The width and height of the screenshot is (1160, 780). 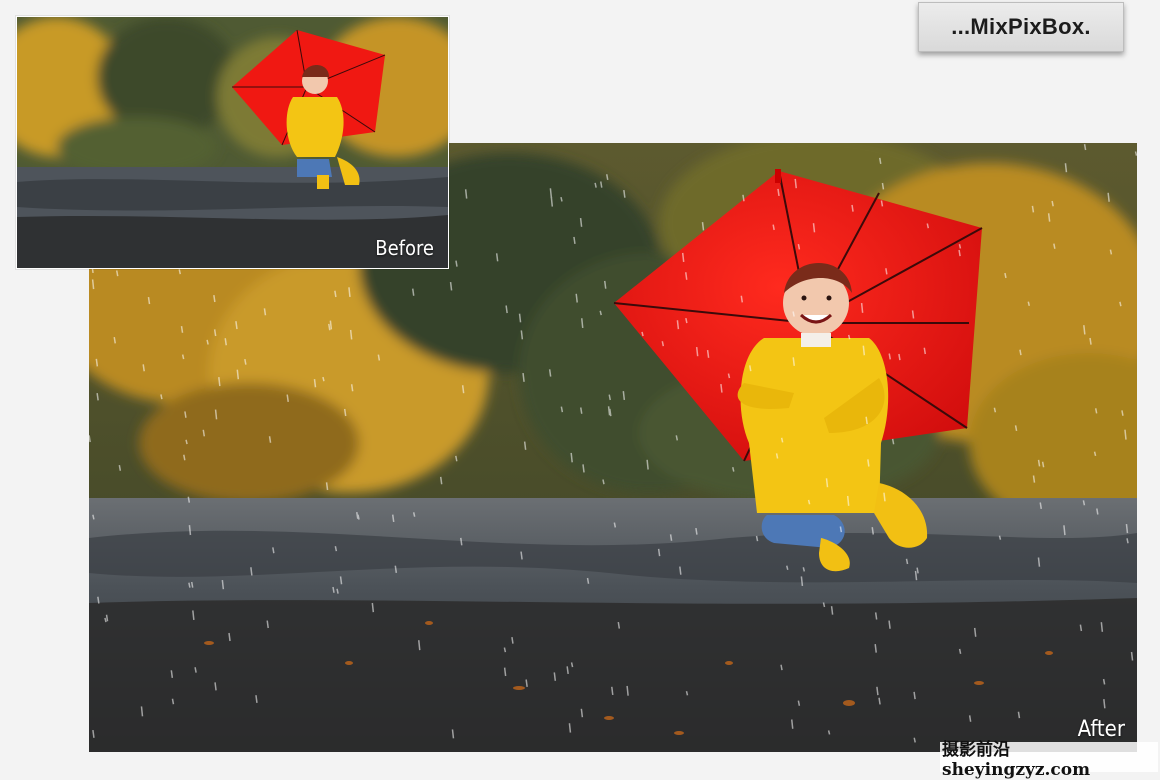 I want to click on before-scene, so click(x=232, y=142).